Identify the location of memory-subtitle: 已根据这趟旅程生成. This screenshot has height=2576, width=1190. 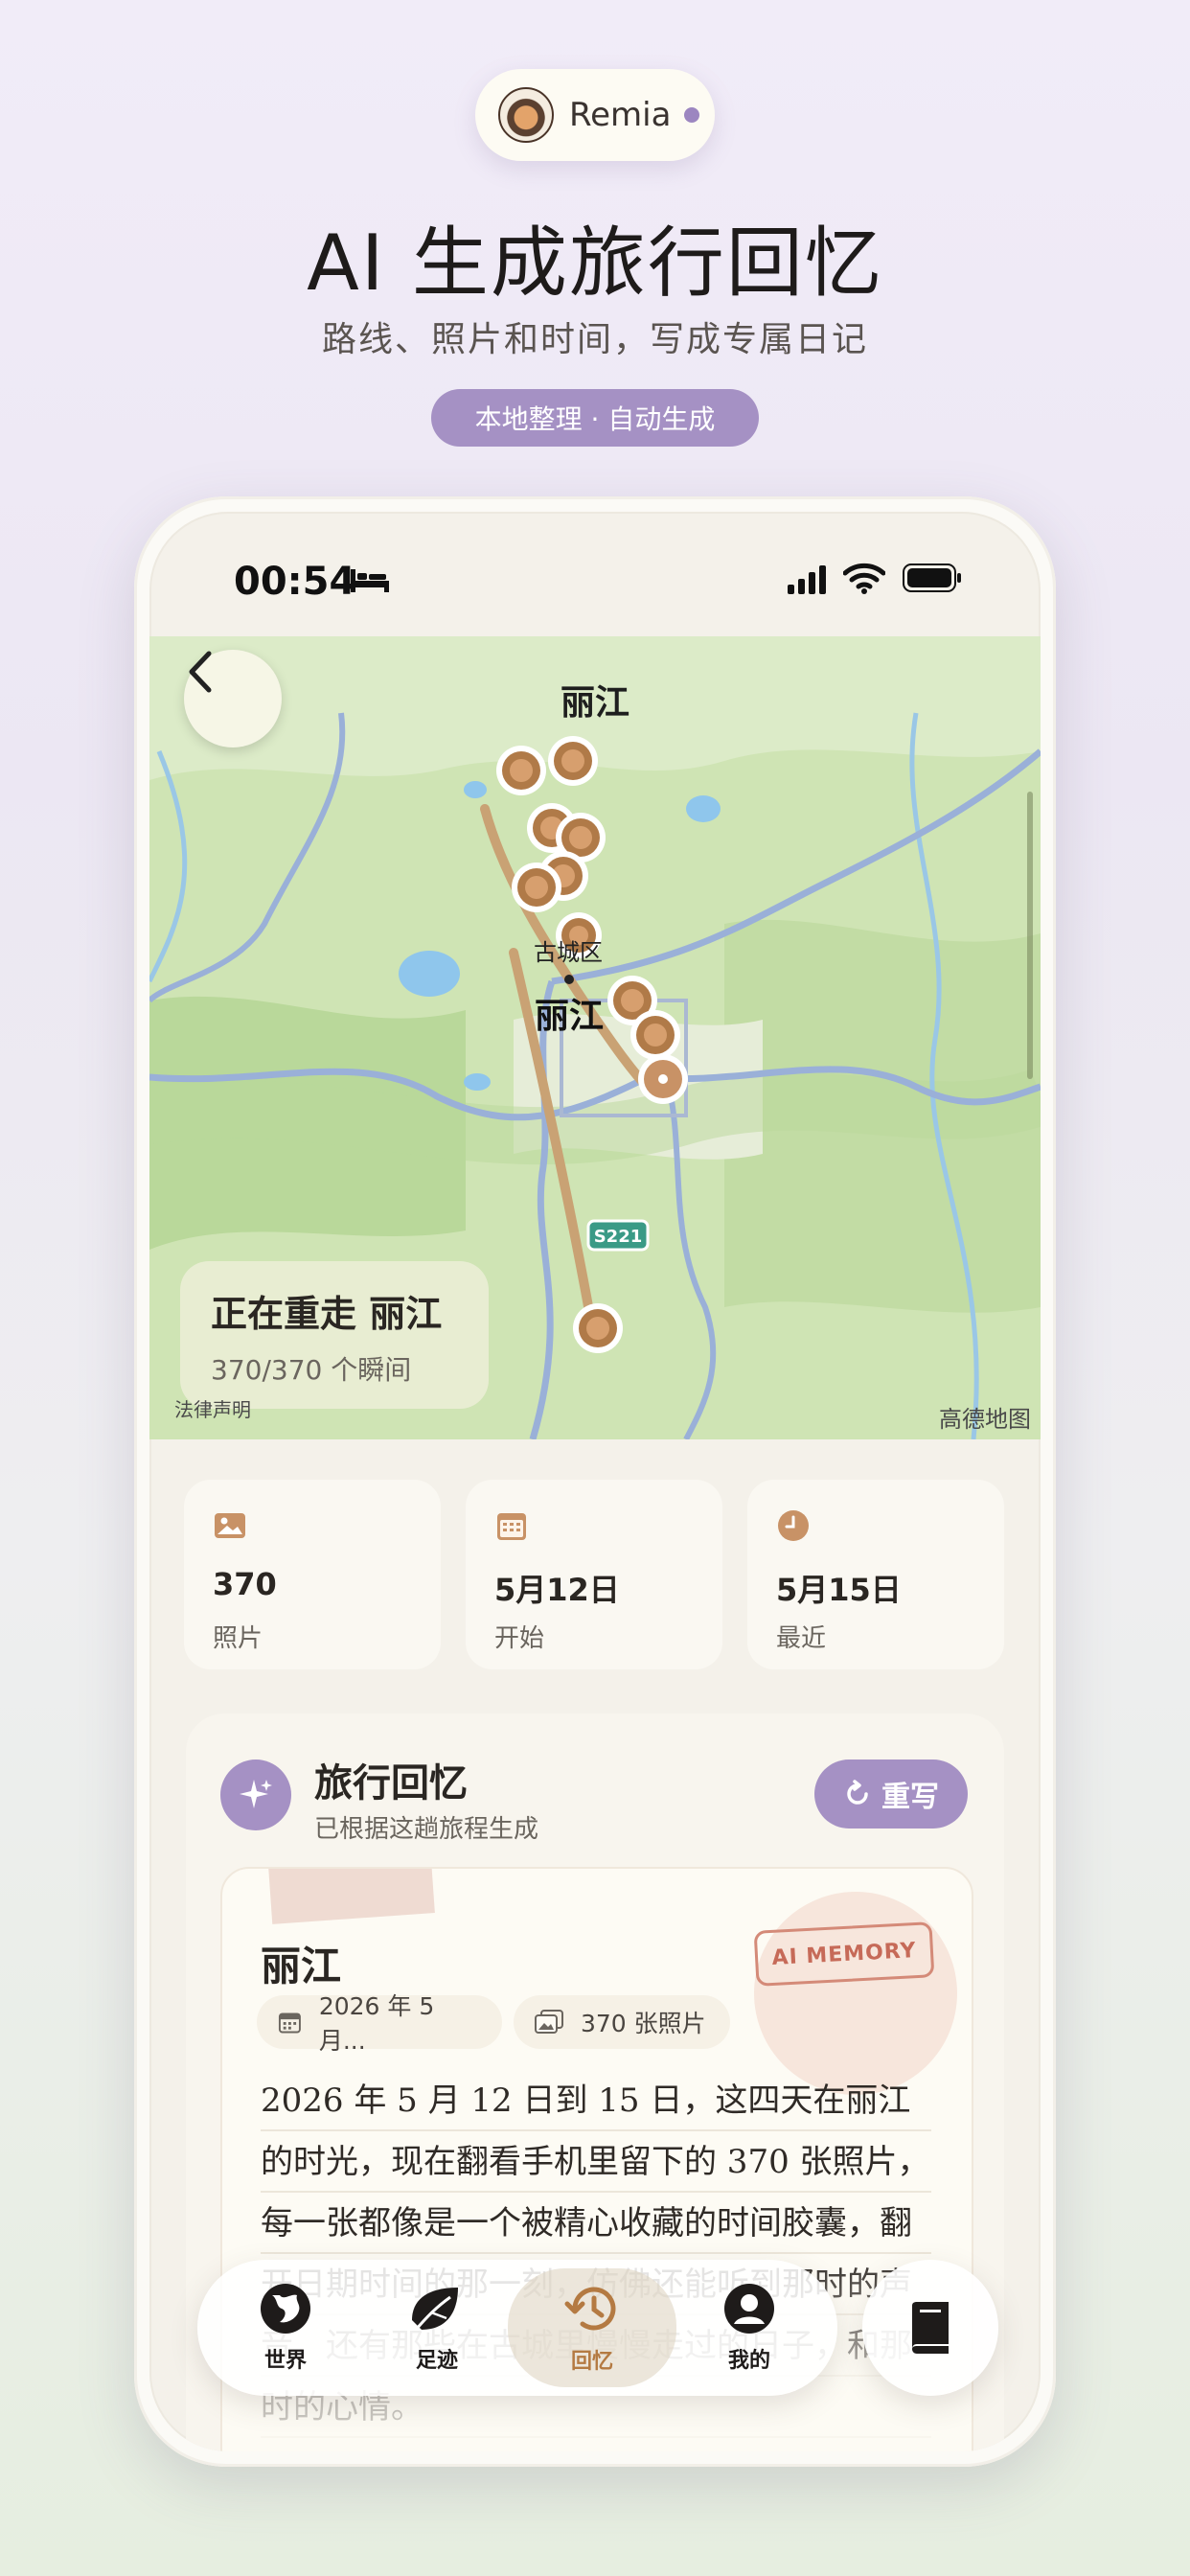
(427, 1829).